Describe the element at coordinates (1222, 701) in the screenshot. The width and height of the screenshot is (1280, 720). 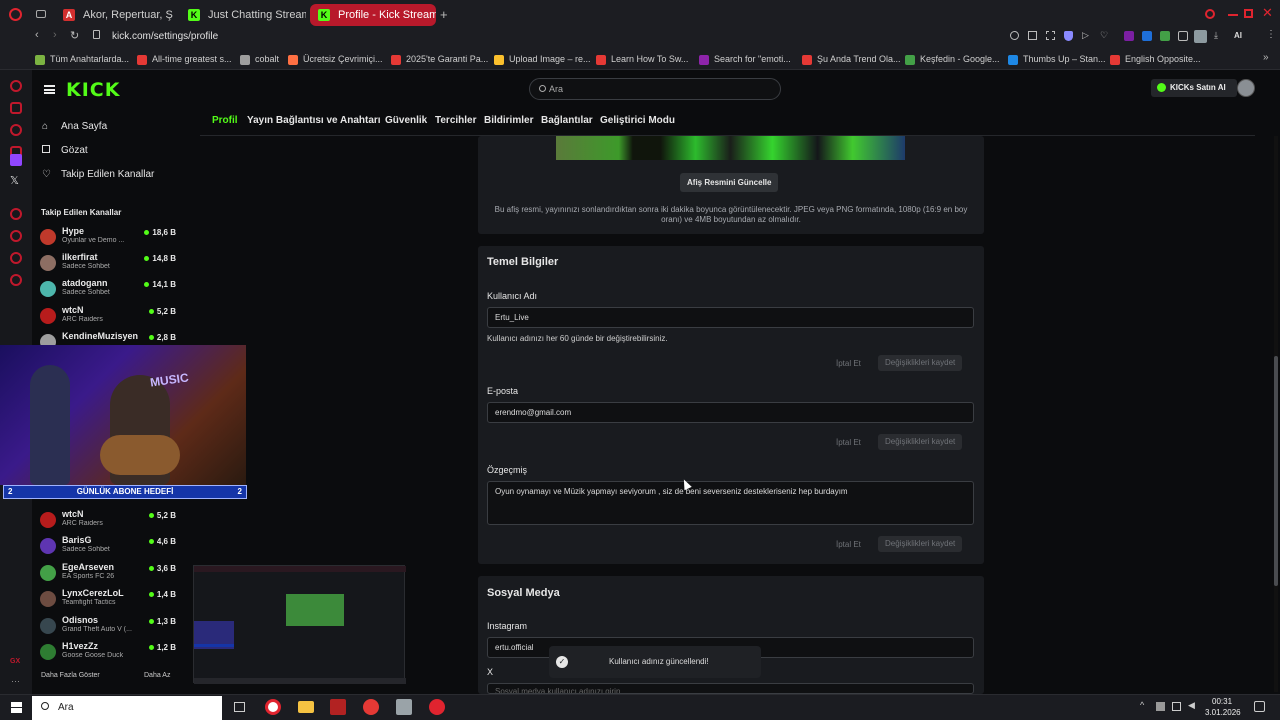
I see `clock-time: 00:31` at that location.